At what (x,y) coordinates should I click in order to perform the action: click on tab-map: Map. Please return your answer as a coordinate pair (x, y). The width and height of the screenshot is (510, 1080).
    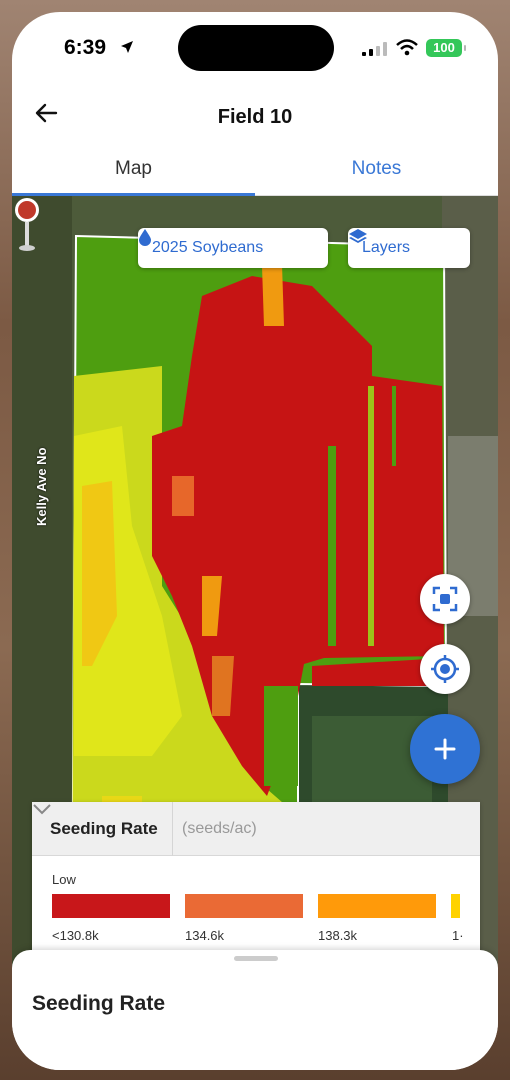
    Looking at the image, I should click on (133, 169).